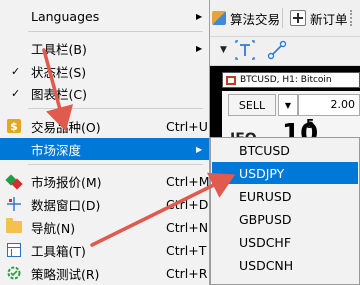 The width and height of the screenshot is (360, 285). What do you see at coordinates (252, 105) in the screenshot?
I see `sell-button: SELL` at bounding box center [252, 105].